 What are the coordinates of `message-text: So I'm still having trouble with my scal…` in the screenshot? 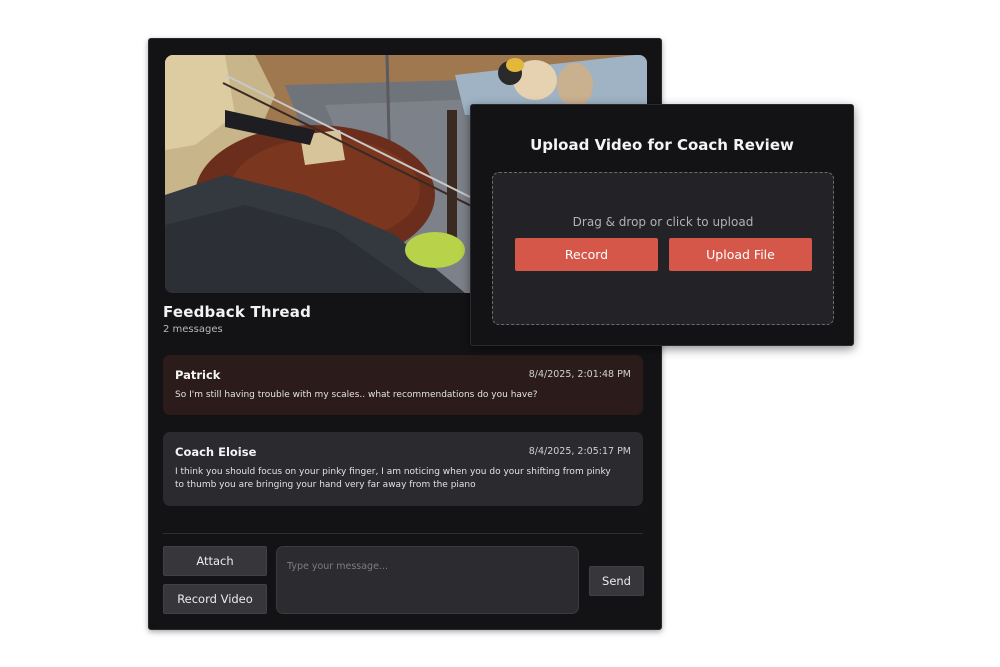 It's located at (356, 395).